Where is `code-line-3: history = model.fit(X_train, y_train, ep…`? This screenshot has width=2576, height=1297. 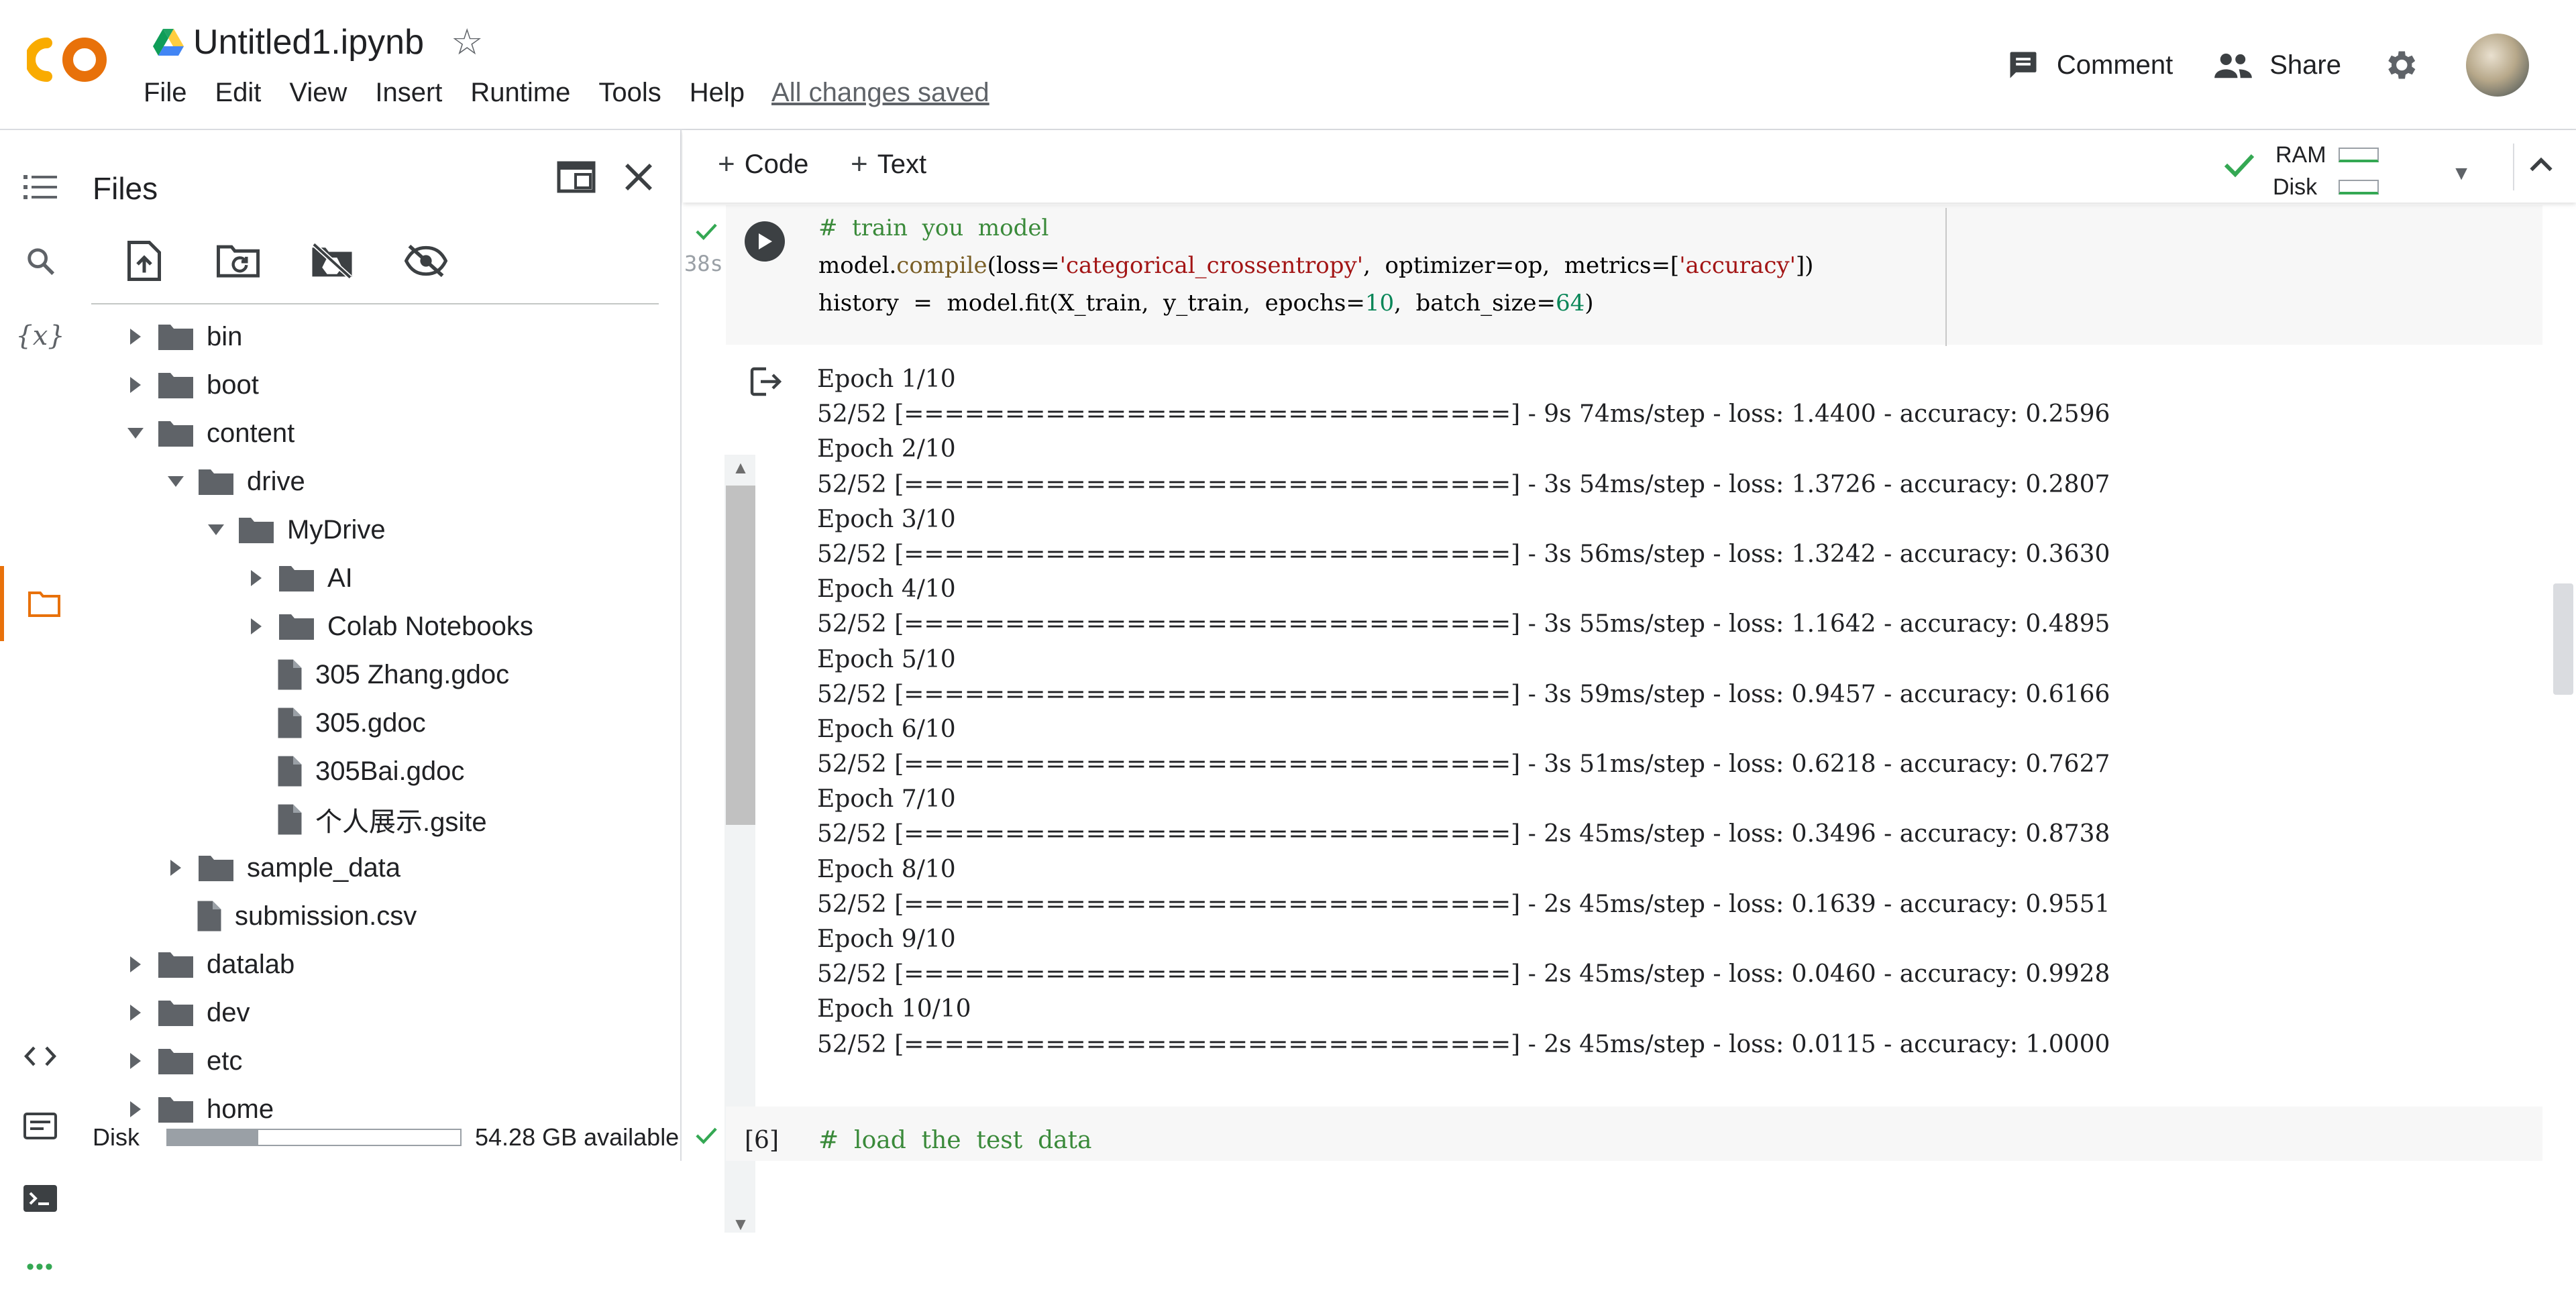 code-line-3: history = model.fit(X_train, y_train, ep… is located at coordinates (1206, 303).